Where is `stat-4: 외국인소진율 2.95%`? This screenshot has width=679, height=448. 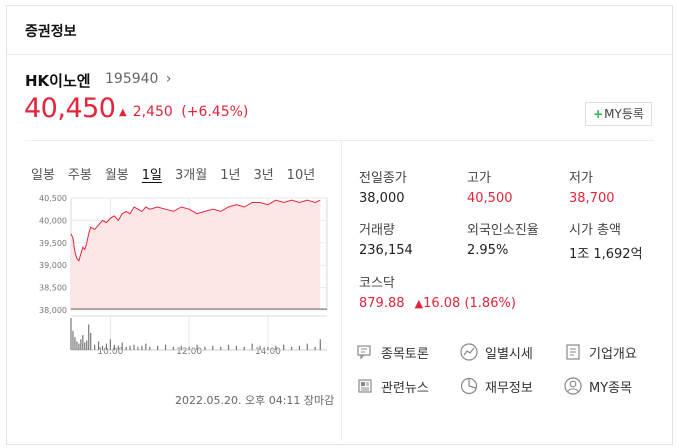 stat-4: 외국인소진율 2.95% is located at coordinates (522, 238).